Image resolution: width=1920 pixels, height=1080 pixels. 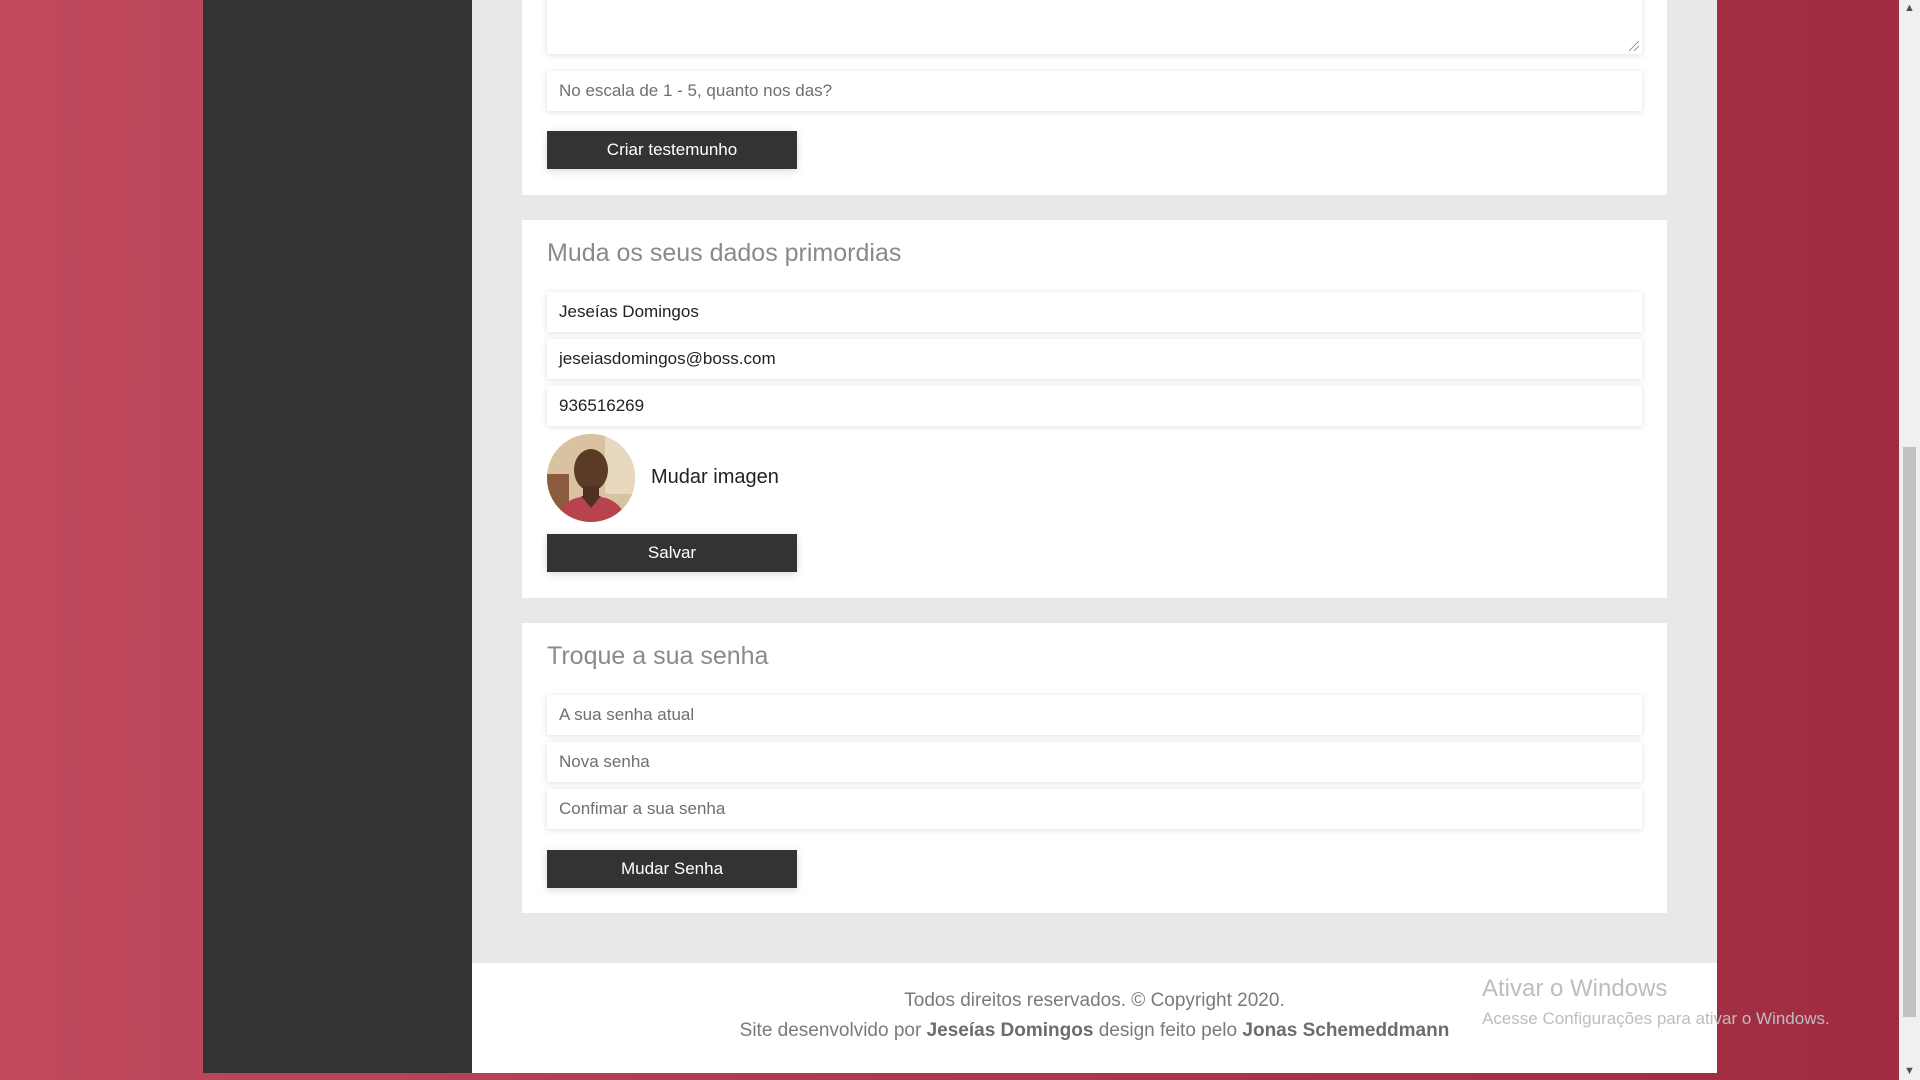 What do you see at coordinates (724, 253) in the screenshot?
I see `profile-title: Muda os seus dados primordias` at bounding box center [724, 253].